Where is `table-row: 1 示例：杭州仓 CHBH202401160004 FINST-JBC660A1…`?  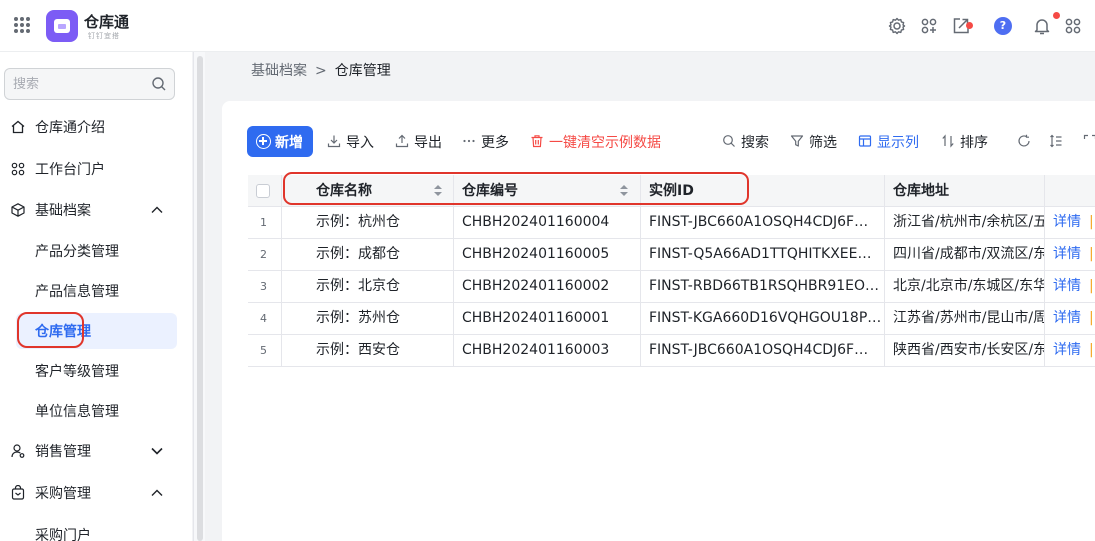 table-row: 1 示例：杭州仓 CHBH202401160004 FINST-JBC660A1… is located at coordinates (671, 223).